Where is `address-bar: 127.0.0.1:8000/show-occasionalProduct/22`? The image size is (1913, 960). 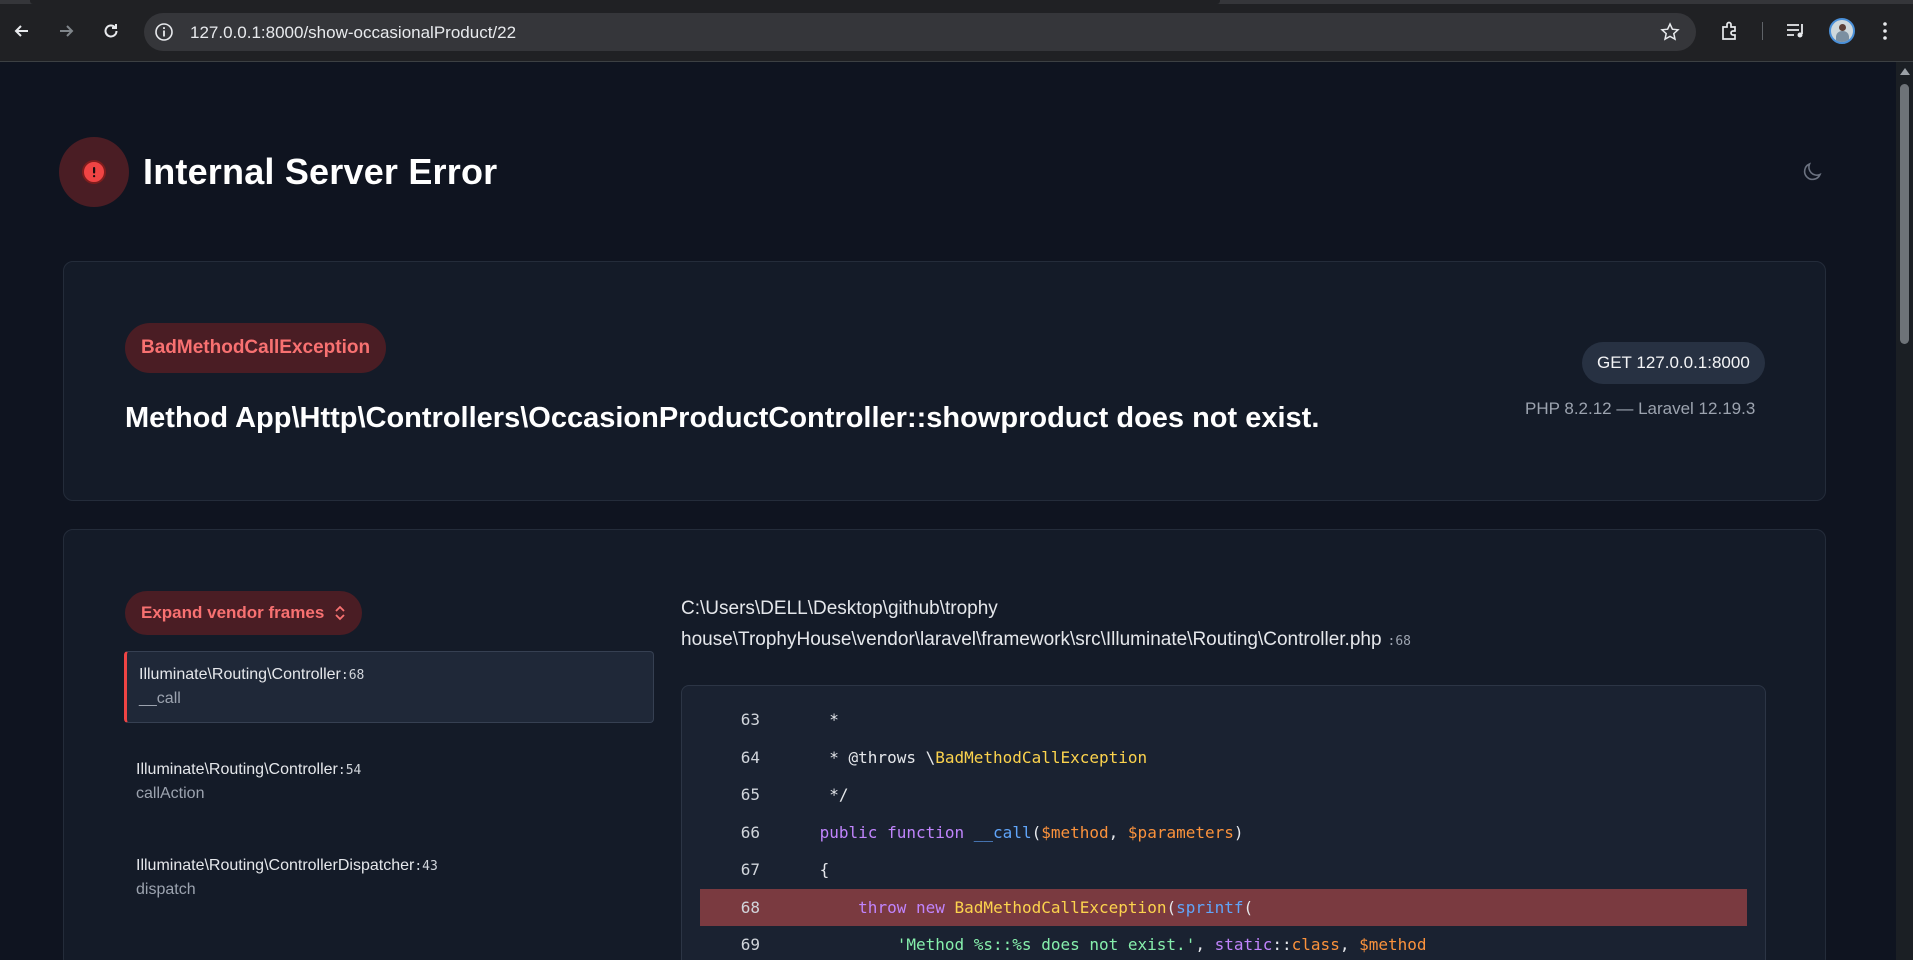 address-bar: 127.0.0.1:8000/show-occasionalProduct/22 is located at coordinates (920, 32).